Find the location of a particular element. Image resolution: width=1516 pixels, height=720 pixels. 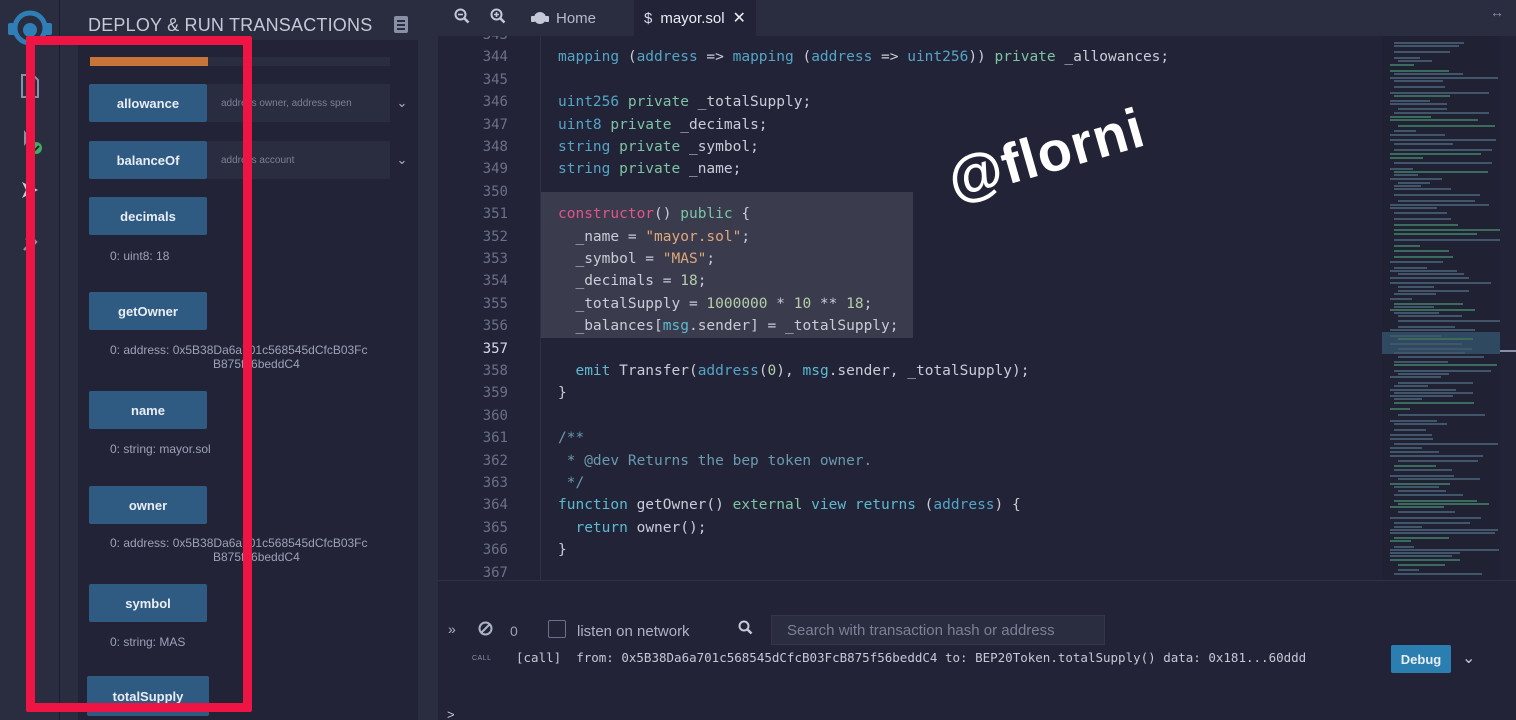

chevron-down-icon: » is located at coordinates (452, 629).